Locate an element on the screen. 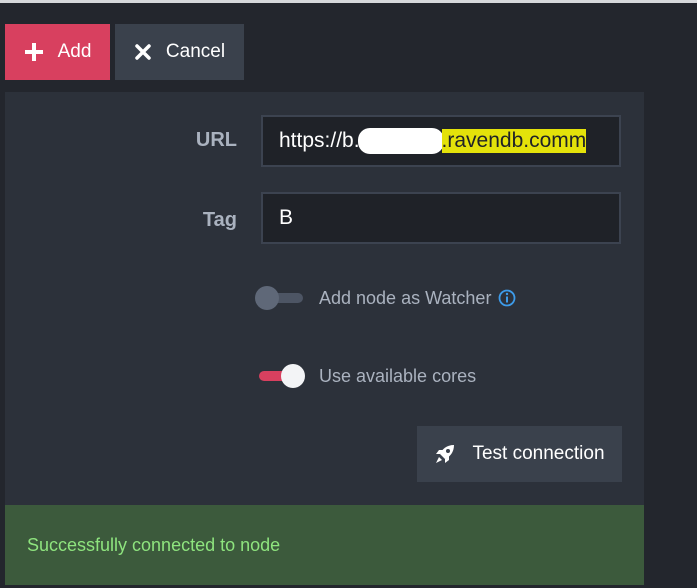  url-value-suffix: .ravendb.comm is located at coordinates (514, 141).